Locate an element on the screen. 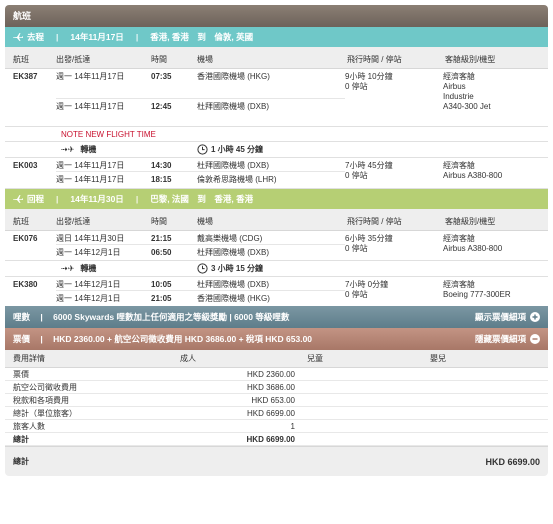 This screenshot has width=553, height=524. transfer-arrows-icon: ⇢✈ is located at coordinates (68, 268).